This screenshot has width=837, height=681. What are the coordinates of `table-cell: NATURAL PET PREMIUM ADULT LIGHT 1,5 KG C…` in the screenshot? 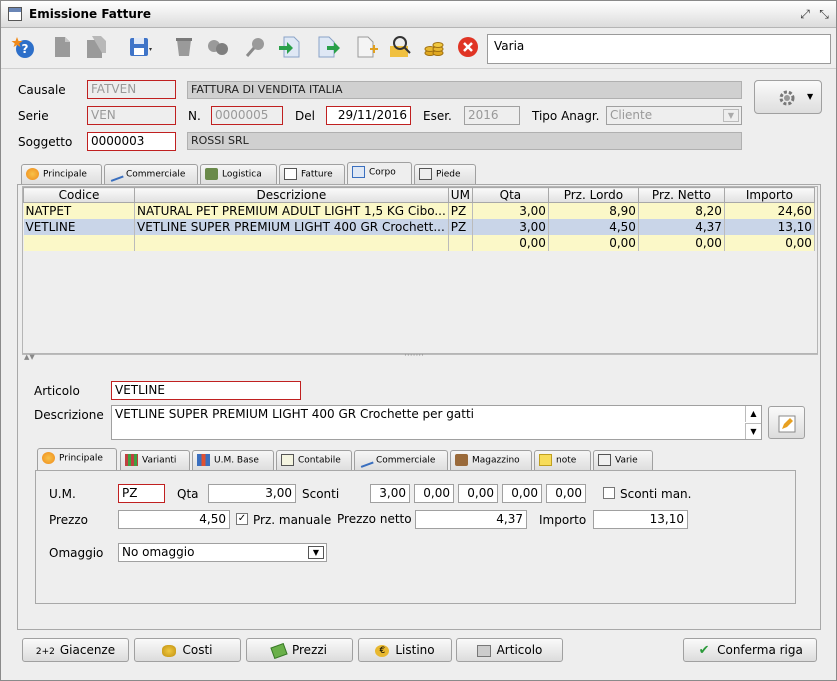 It's located at (291, 210).